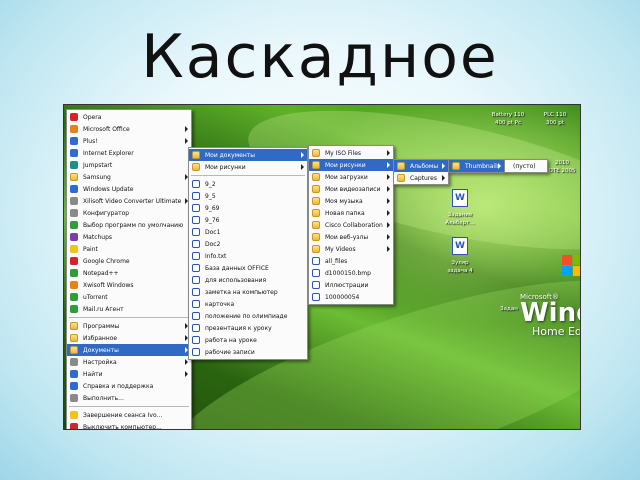  What do you see at coordinates (129, 117) in the screenshot?
I see `menu-item: Opera` at bounding box center [129, 117].